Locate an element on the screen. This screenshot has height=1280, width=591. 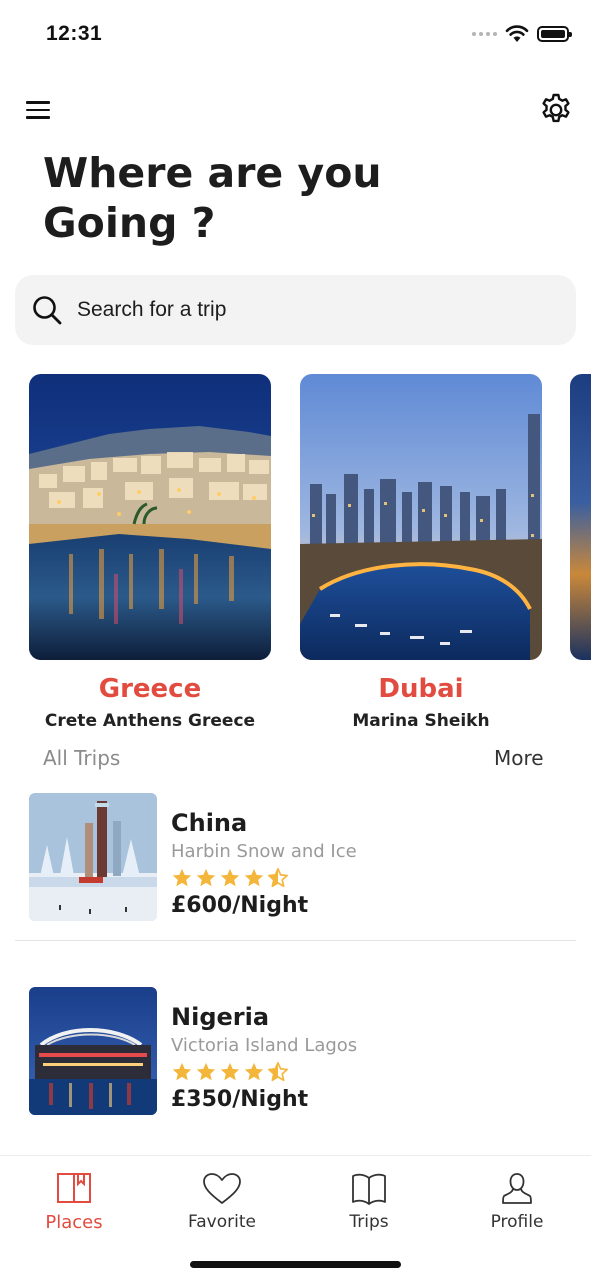
tab-trips: Trips is located at coordinates (369, 1201).